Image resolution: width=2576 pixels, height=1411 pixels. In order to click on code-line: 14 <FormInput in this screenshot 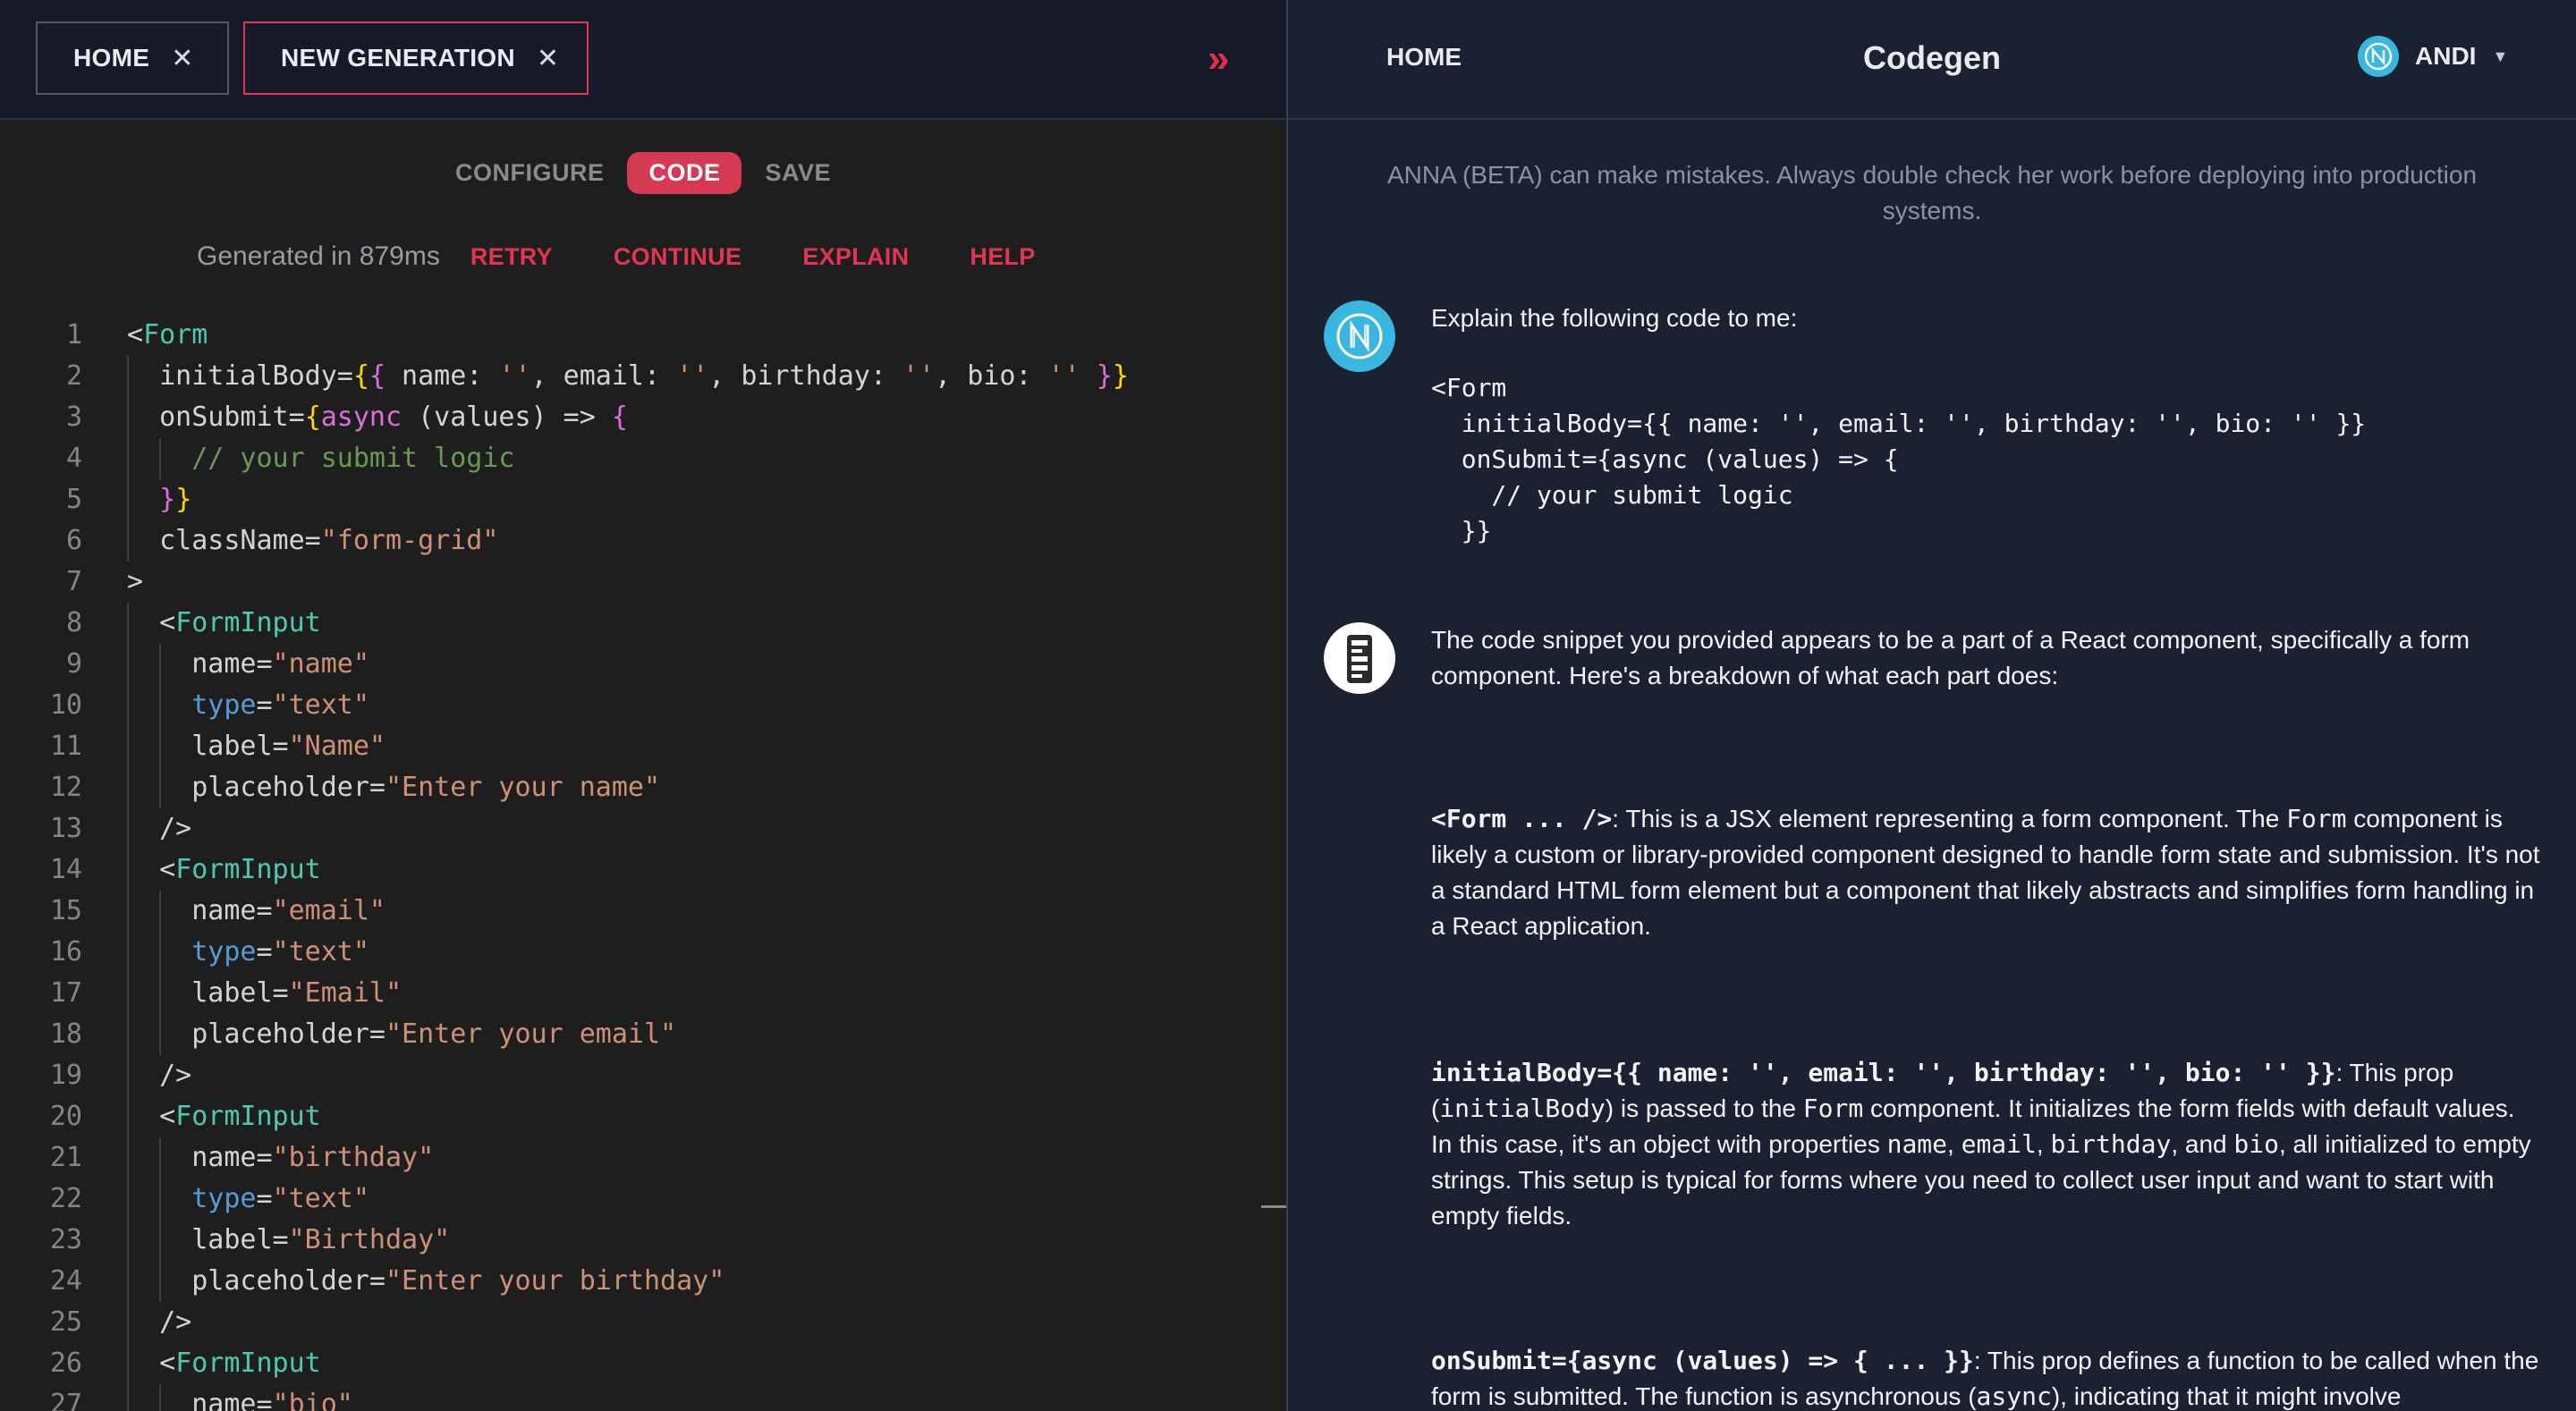, I will do `click(626, 870)`.